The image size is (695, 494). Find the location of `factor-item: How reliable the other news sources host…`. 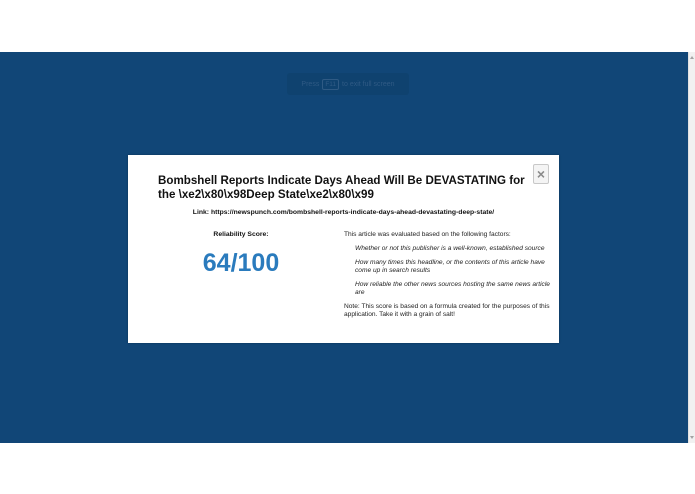

factor-item: How reliable the other news sources host… is located at coordinates (452, 288).